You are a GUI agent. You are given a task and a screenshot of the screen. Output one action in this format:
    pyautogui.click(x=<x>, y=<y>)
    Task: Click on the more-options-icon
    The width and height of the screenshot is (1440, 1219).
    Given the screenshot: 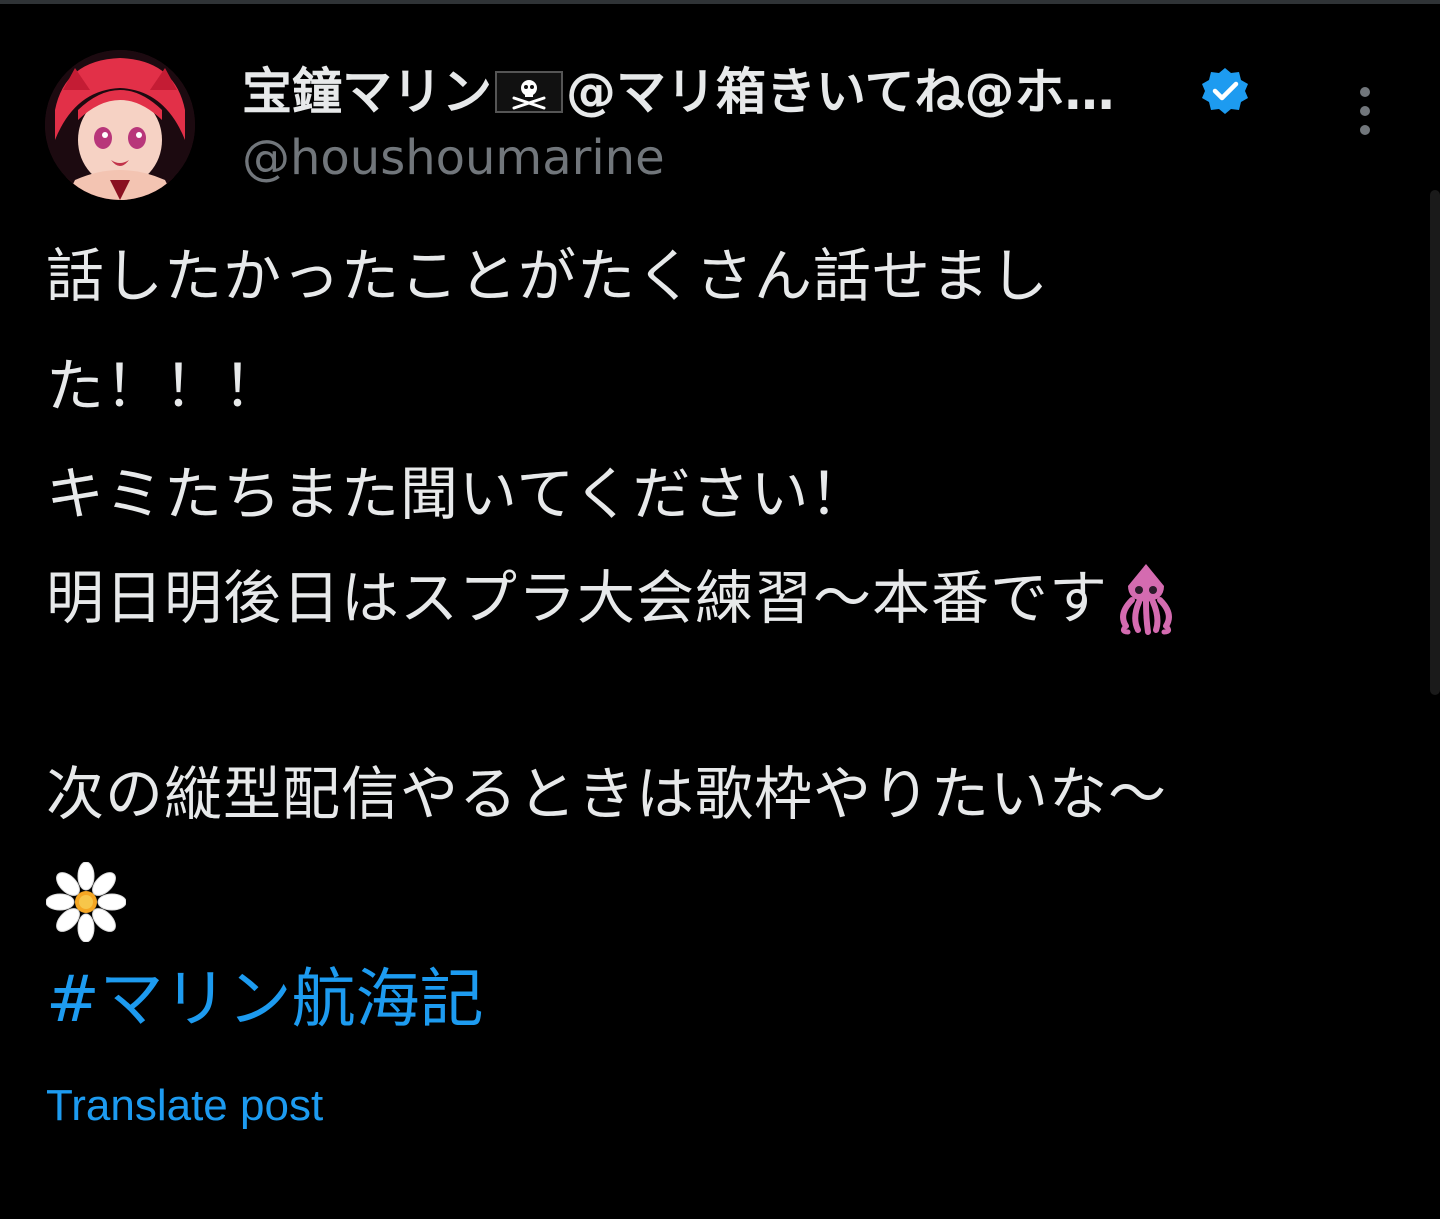 What is the action you would take?
    pyautogui.click(x=1365, y=111)
    